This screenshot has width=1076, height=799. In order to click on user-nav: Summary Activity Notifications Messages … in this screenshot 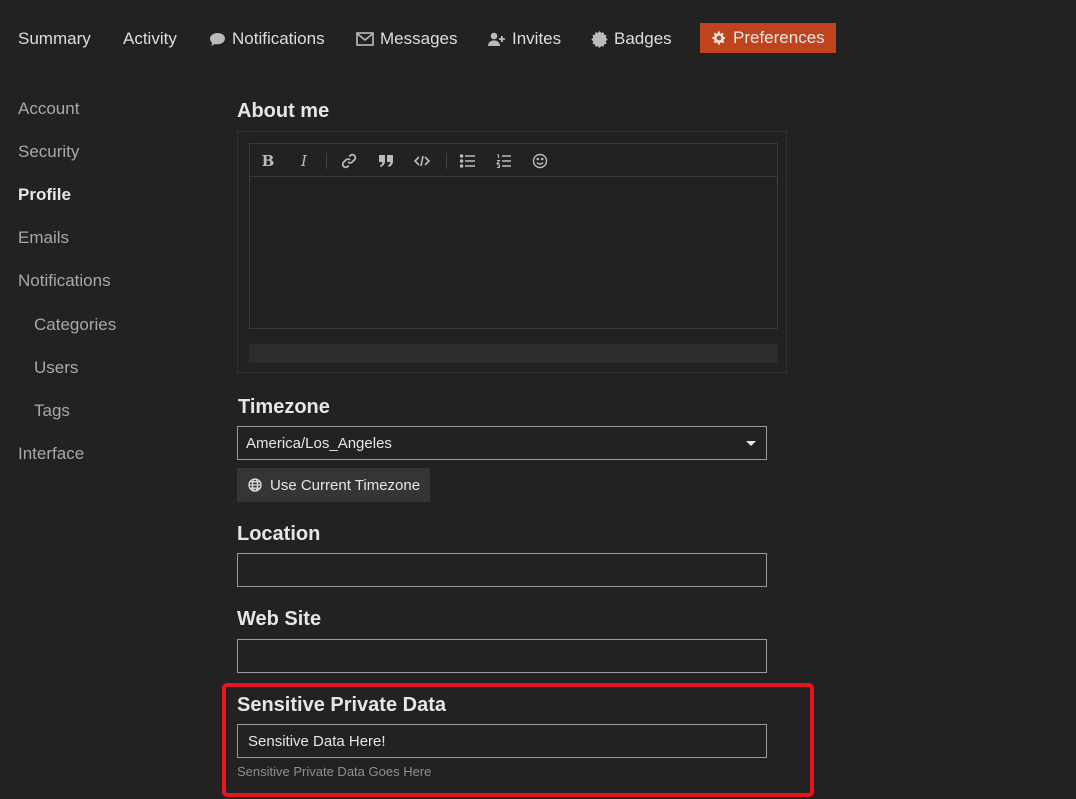, I will do `click(538, 38)`.